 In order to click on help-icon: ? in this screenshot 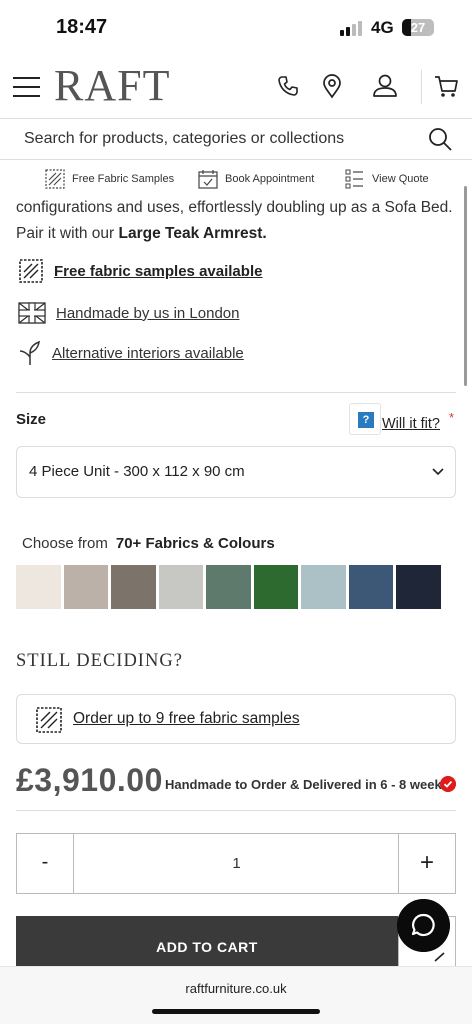, I will do `click(365, 419)`.